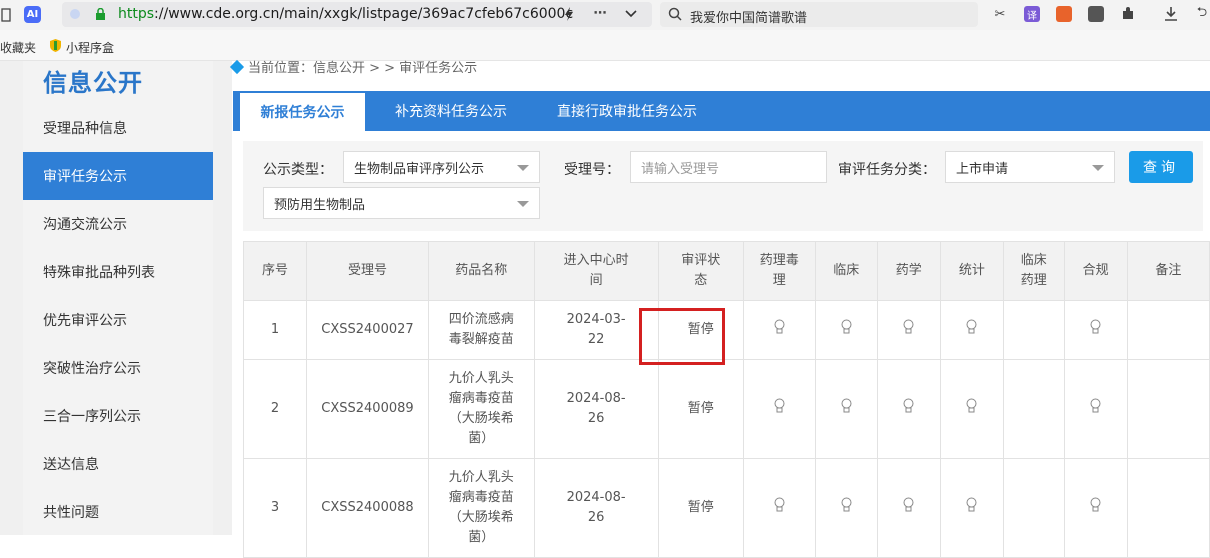  I want to click on cell-status: 暂停, so click(700, 409).